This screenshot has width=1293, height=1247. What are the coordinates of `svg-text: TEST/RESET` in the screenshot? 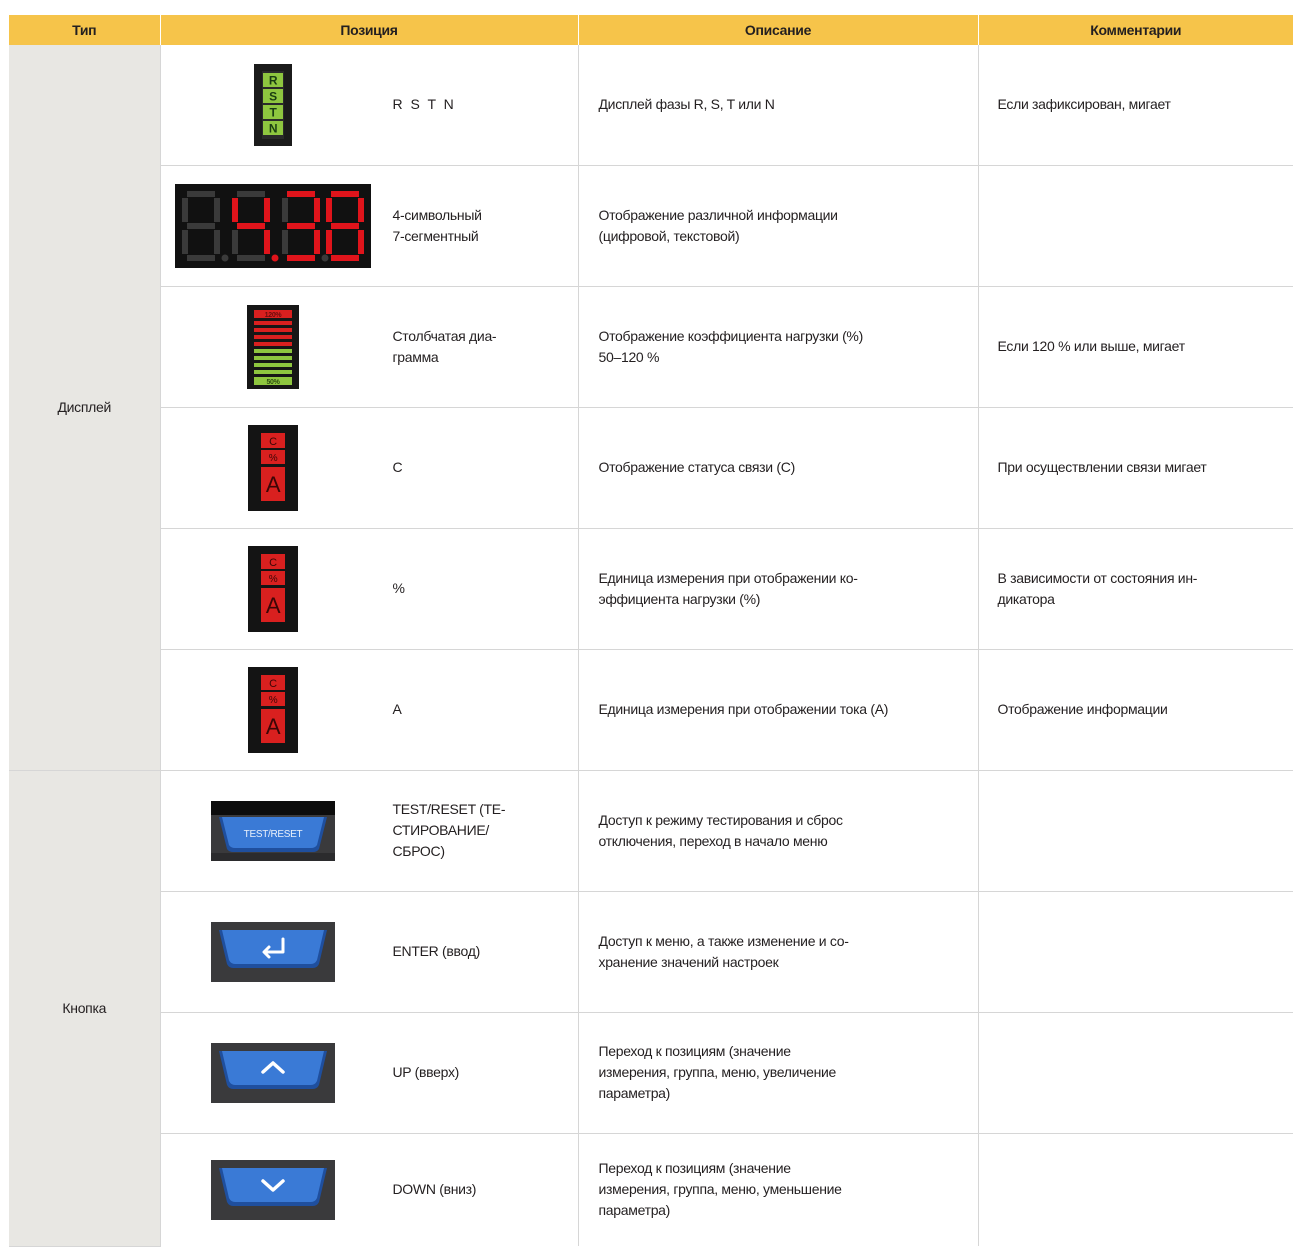 It's located at (273, 834).